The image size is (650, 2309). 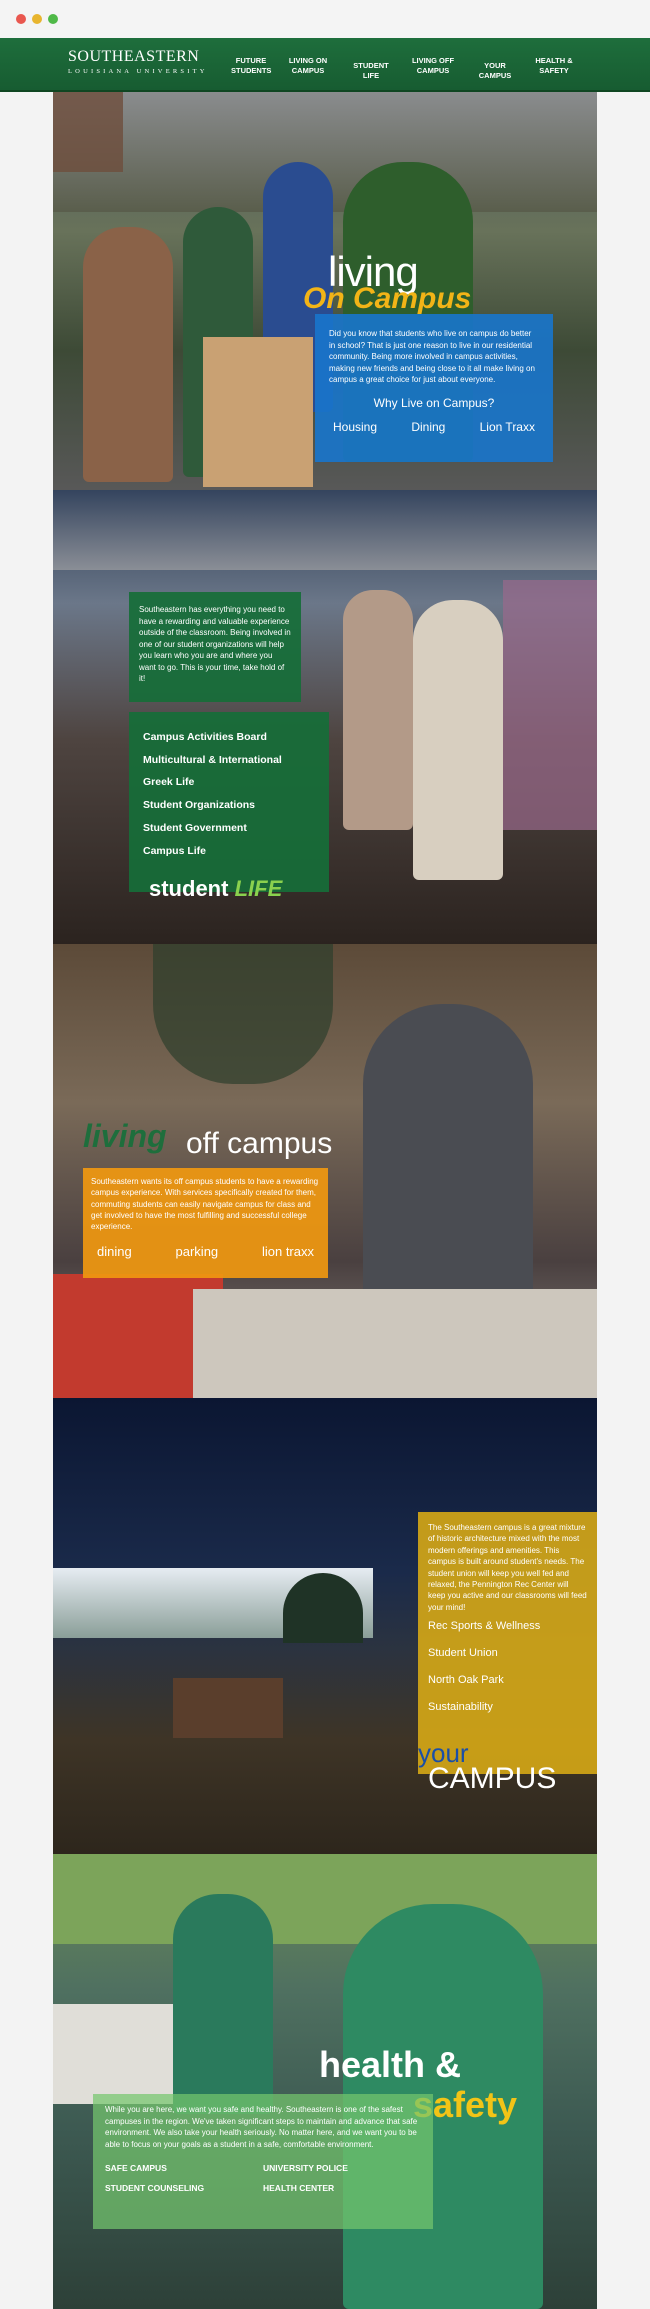 What do you see at coordinates (308, 66) in the screenshot?
I see `nav-living-on-campus: LIVING ON CAMPUS` at bounding box center [308, 66].